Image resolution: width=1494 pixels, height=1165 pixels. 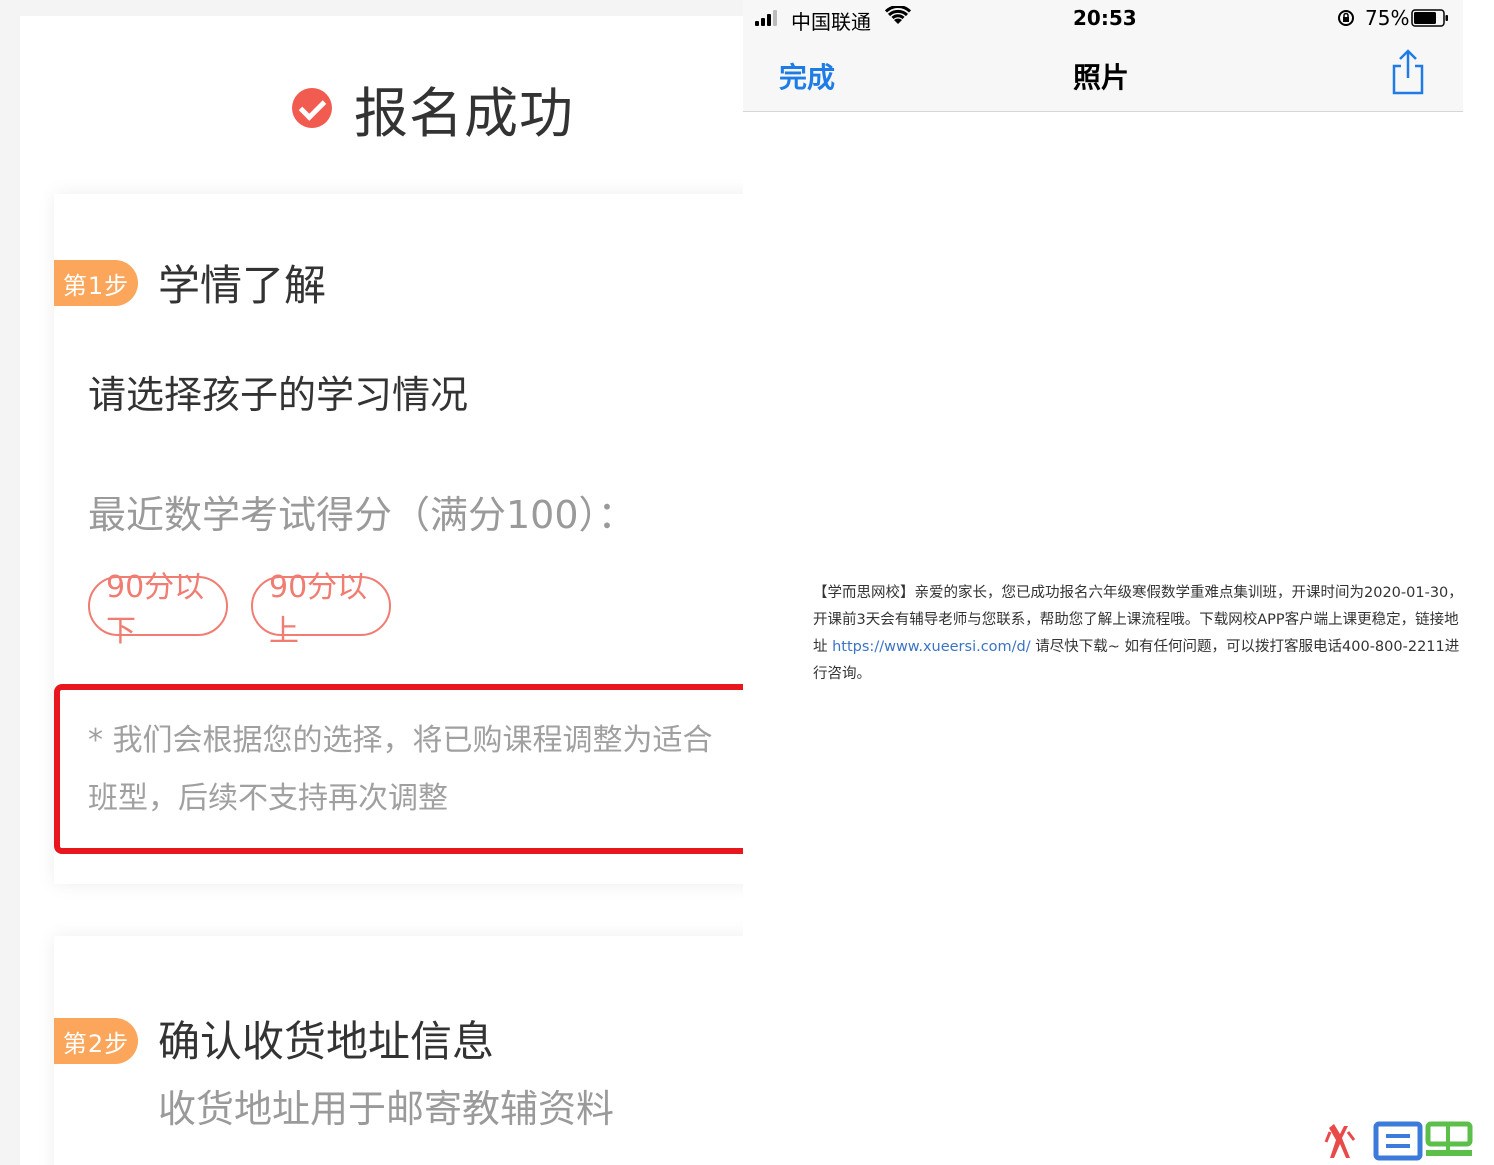 I want to click on status-bar: 中国联通 20:53 75%, so click(x=1103, y=18).